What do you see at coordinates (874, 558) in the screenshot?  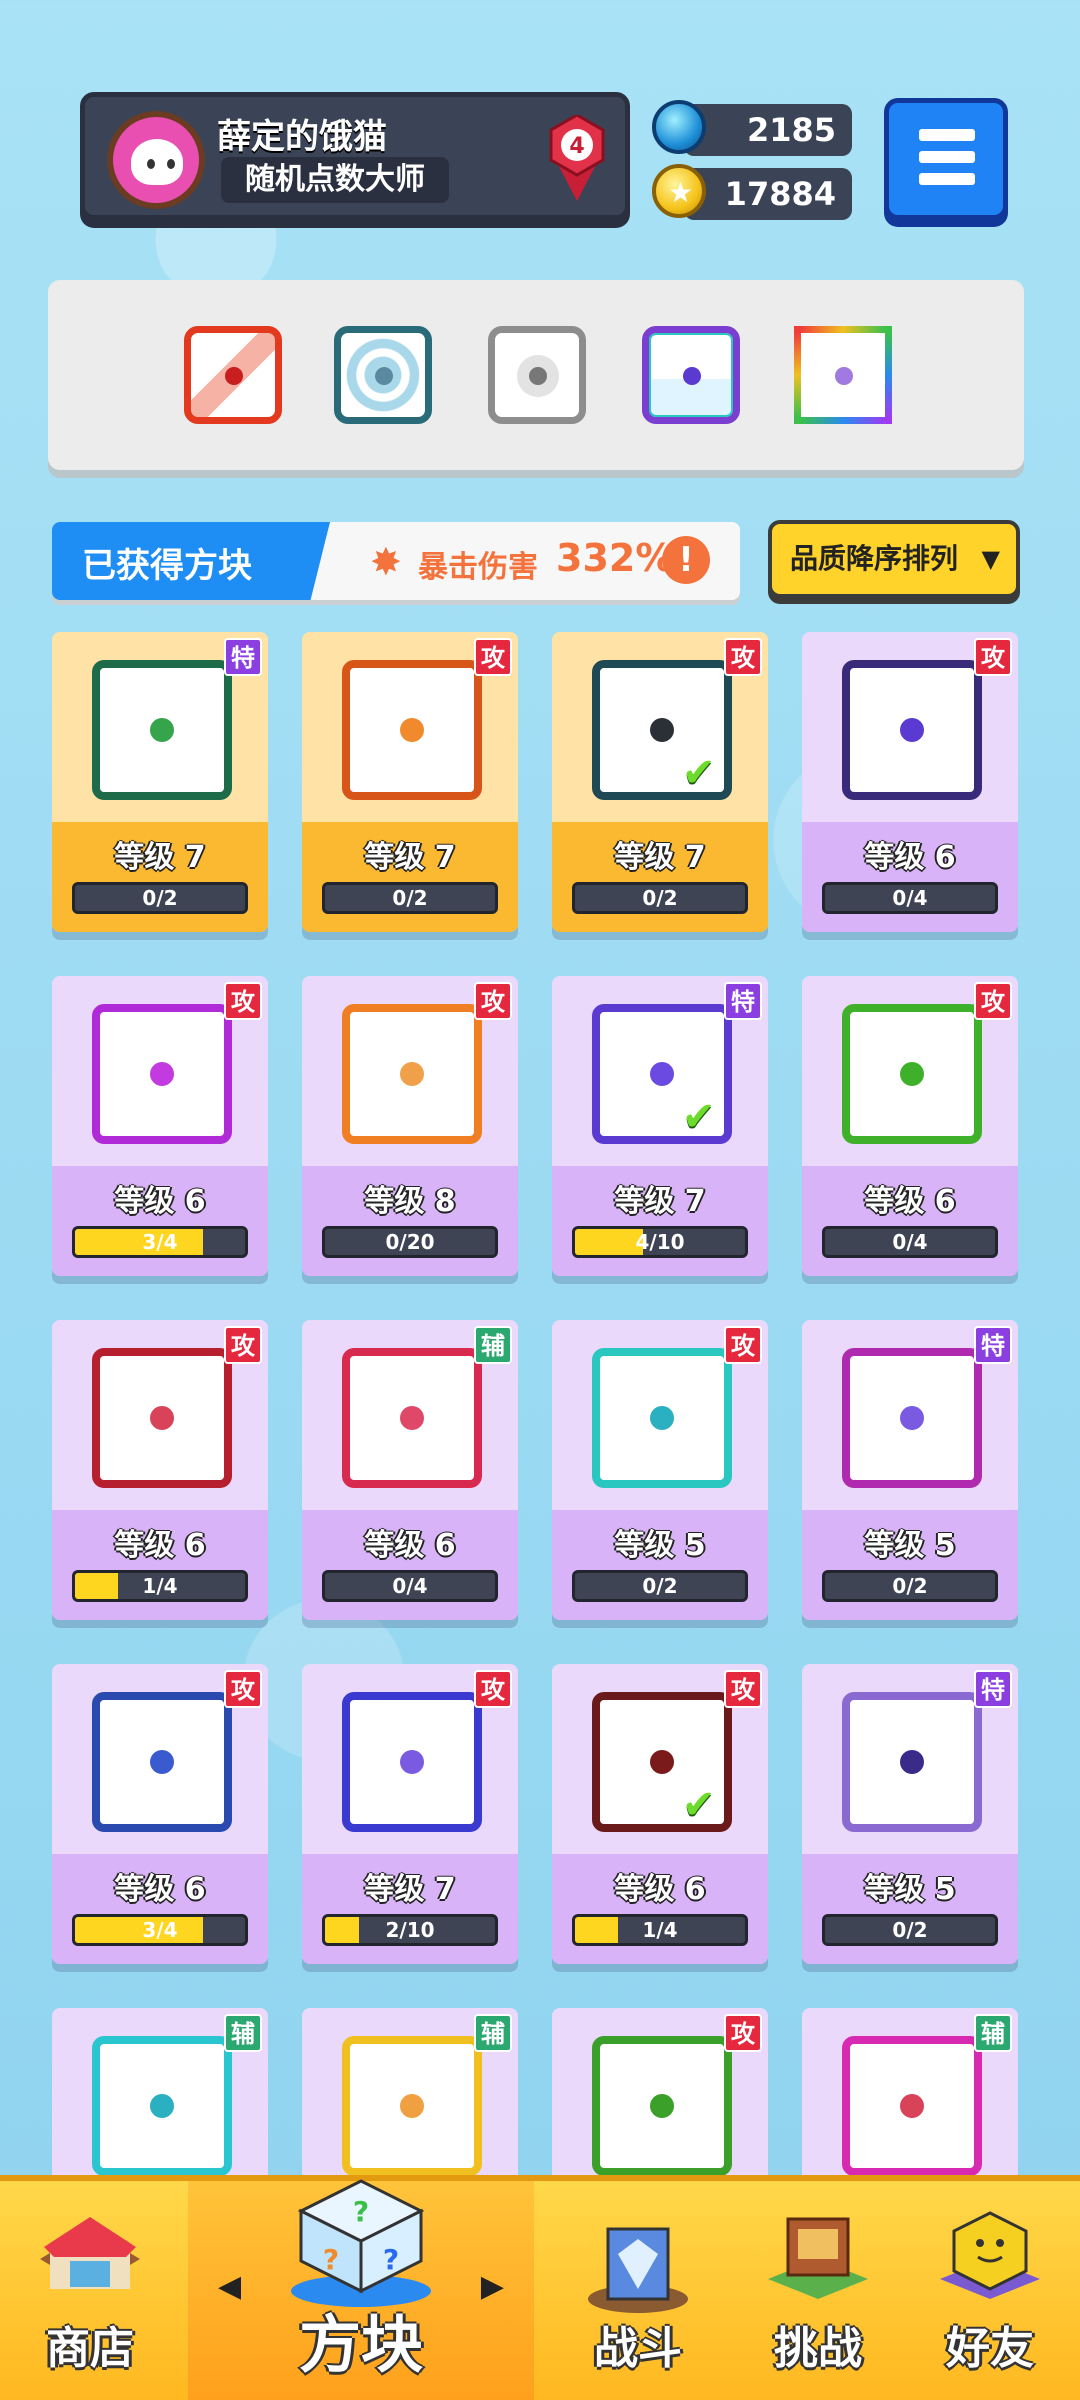 I see `sort-label: 品质降序排列` at bounding box center [874, 558].